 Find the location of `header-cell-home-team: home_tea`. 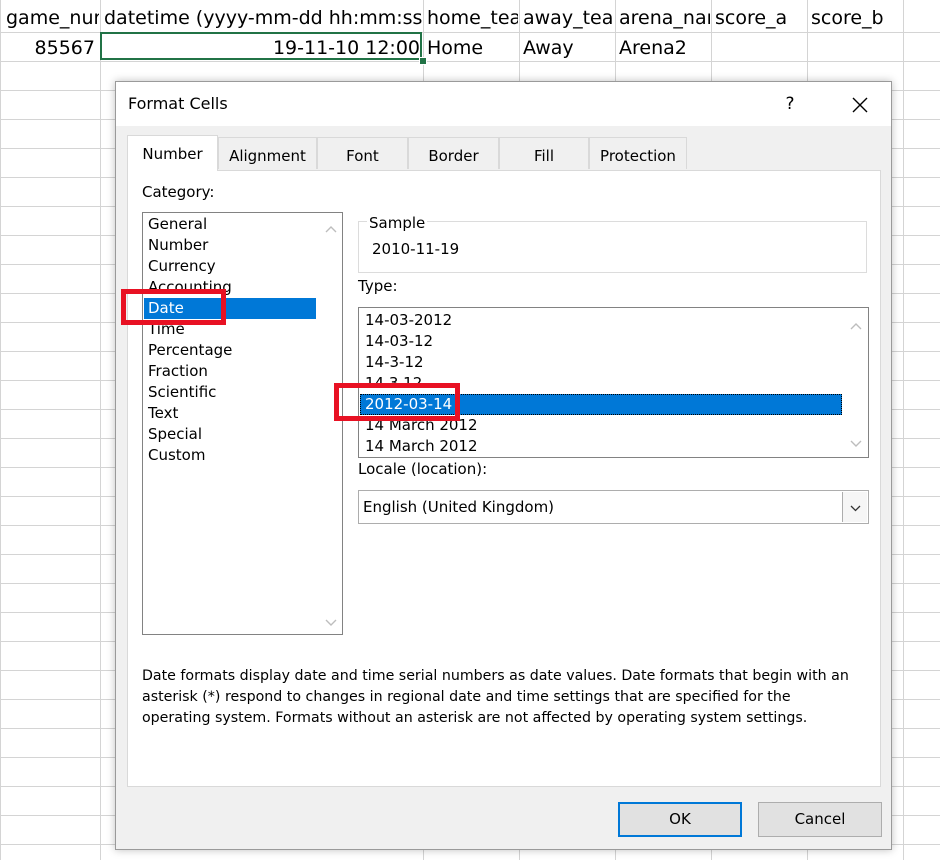

header-cell-home-team: home_tea is located at coordinates (472, 17).